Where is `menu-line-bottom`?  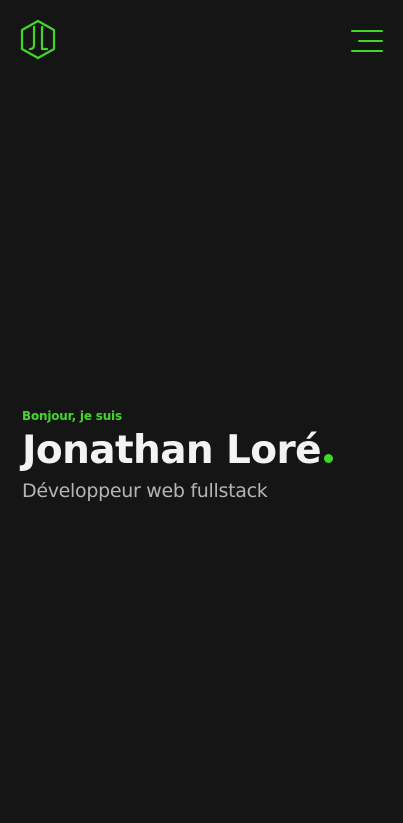
menu-line-bottom is located at coordinates (367, 51).